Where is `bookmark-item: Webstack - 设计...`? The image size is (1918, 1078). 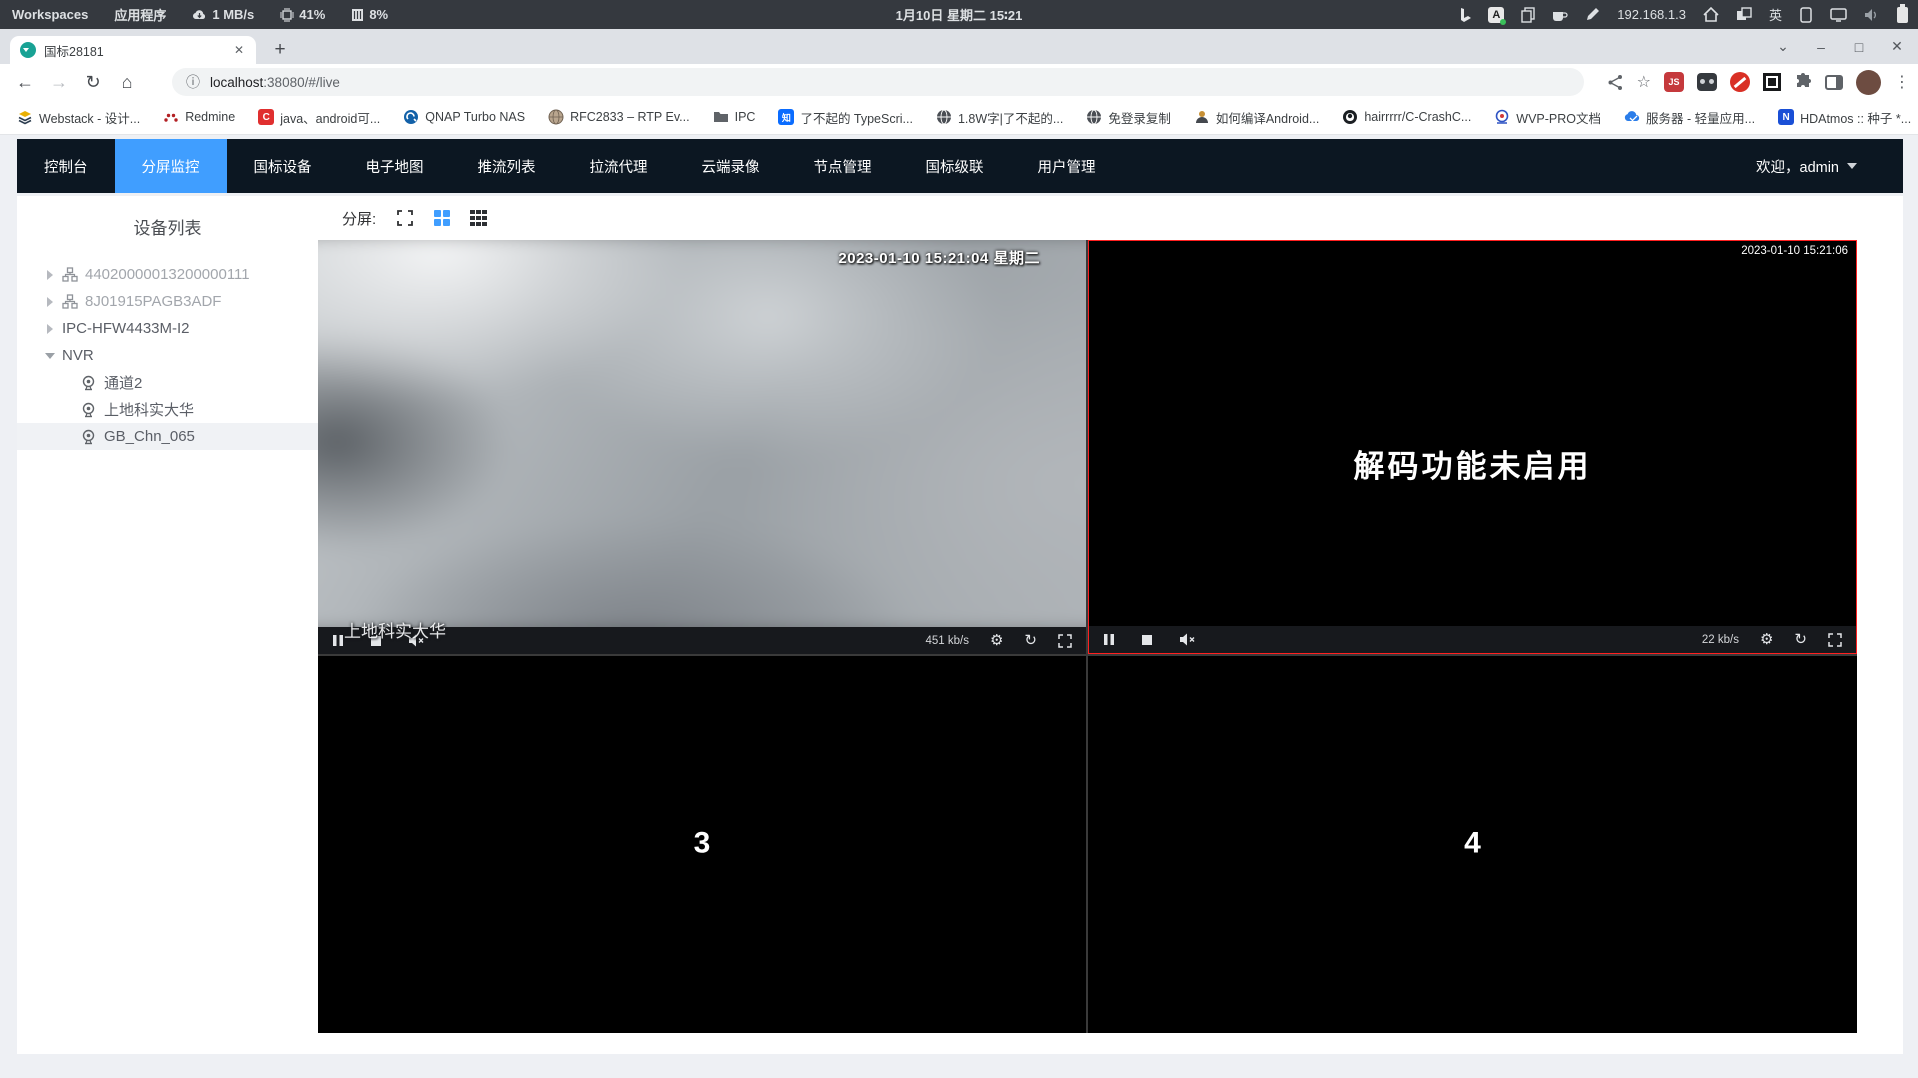
bookmark-item: Webstack - 设计... is located at coordinates (78, 117).